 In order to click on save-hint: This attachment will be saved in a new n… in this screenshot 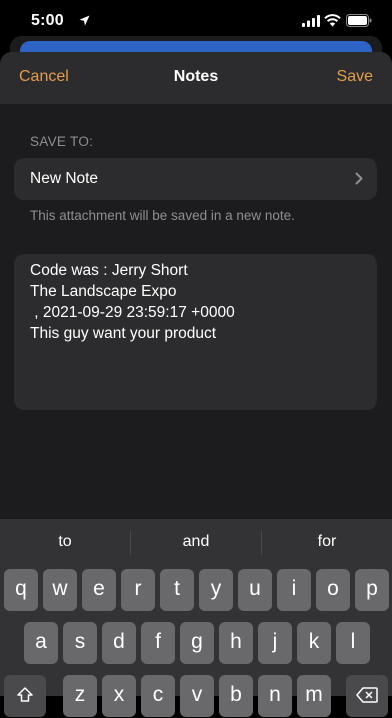, I will do `click(162, 215)`.